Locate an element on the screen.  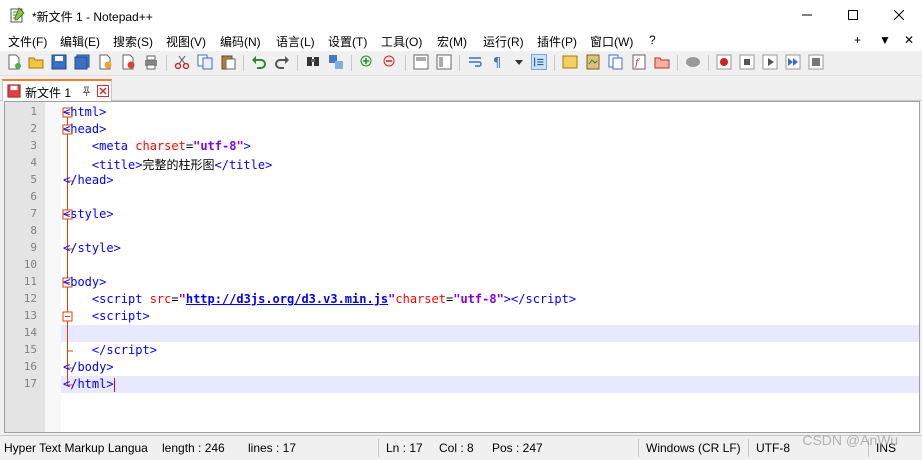
copy-icon is located at coordinates (205, 62).